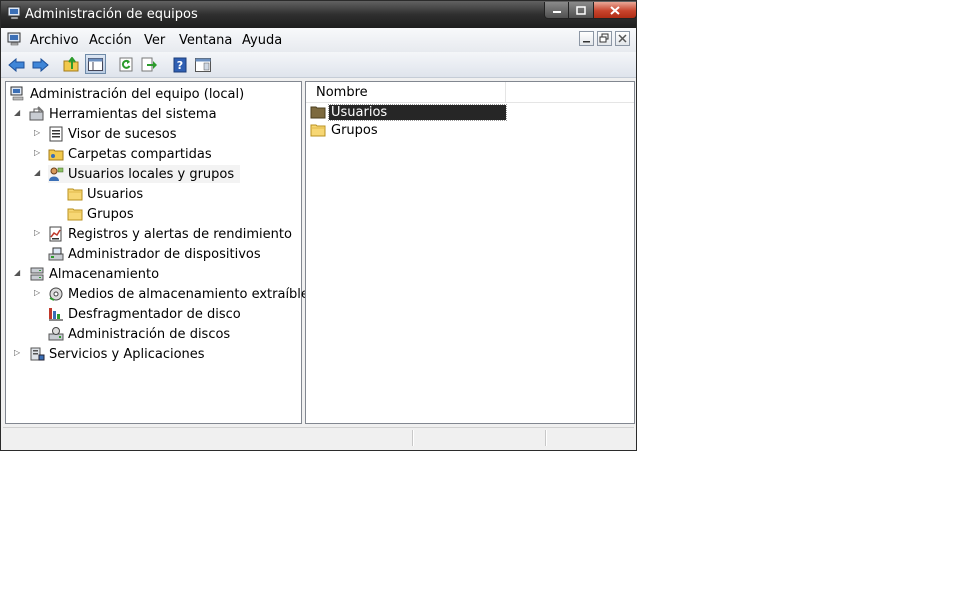 The width and height of the screenshot is (962, 604). Describe the element at coordinates (56, 334) in the screenshot. I see `disk-management-icon` at that location.